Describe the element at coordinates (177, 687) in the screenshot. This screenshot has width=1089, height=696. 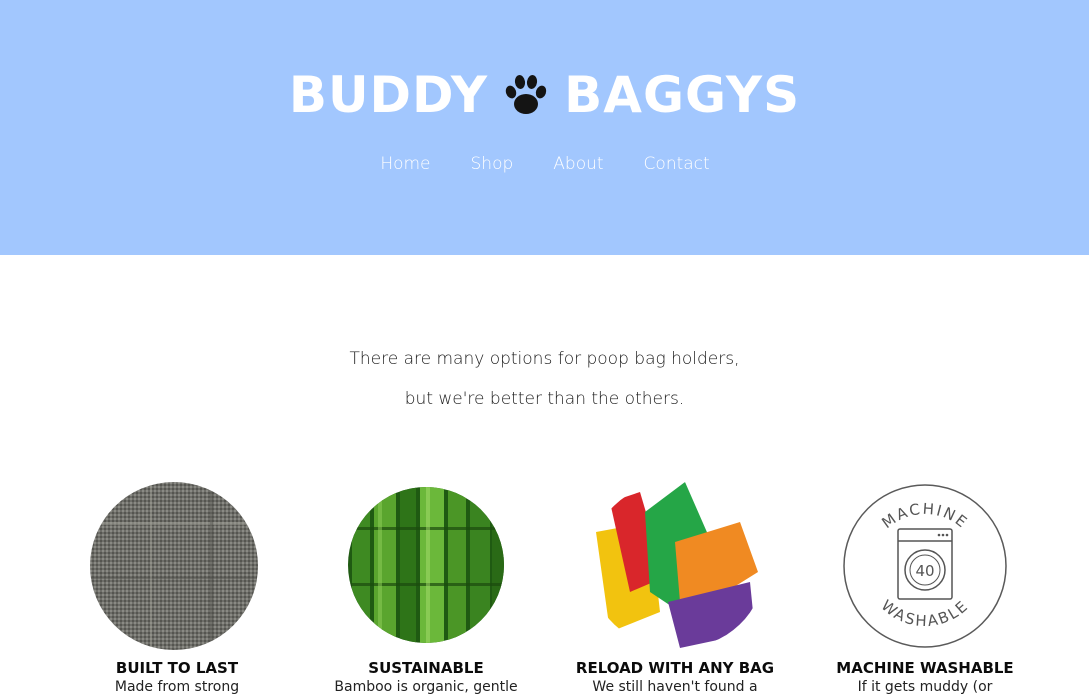
I see `feature-text: Made from strong` at that location.